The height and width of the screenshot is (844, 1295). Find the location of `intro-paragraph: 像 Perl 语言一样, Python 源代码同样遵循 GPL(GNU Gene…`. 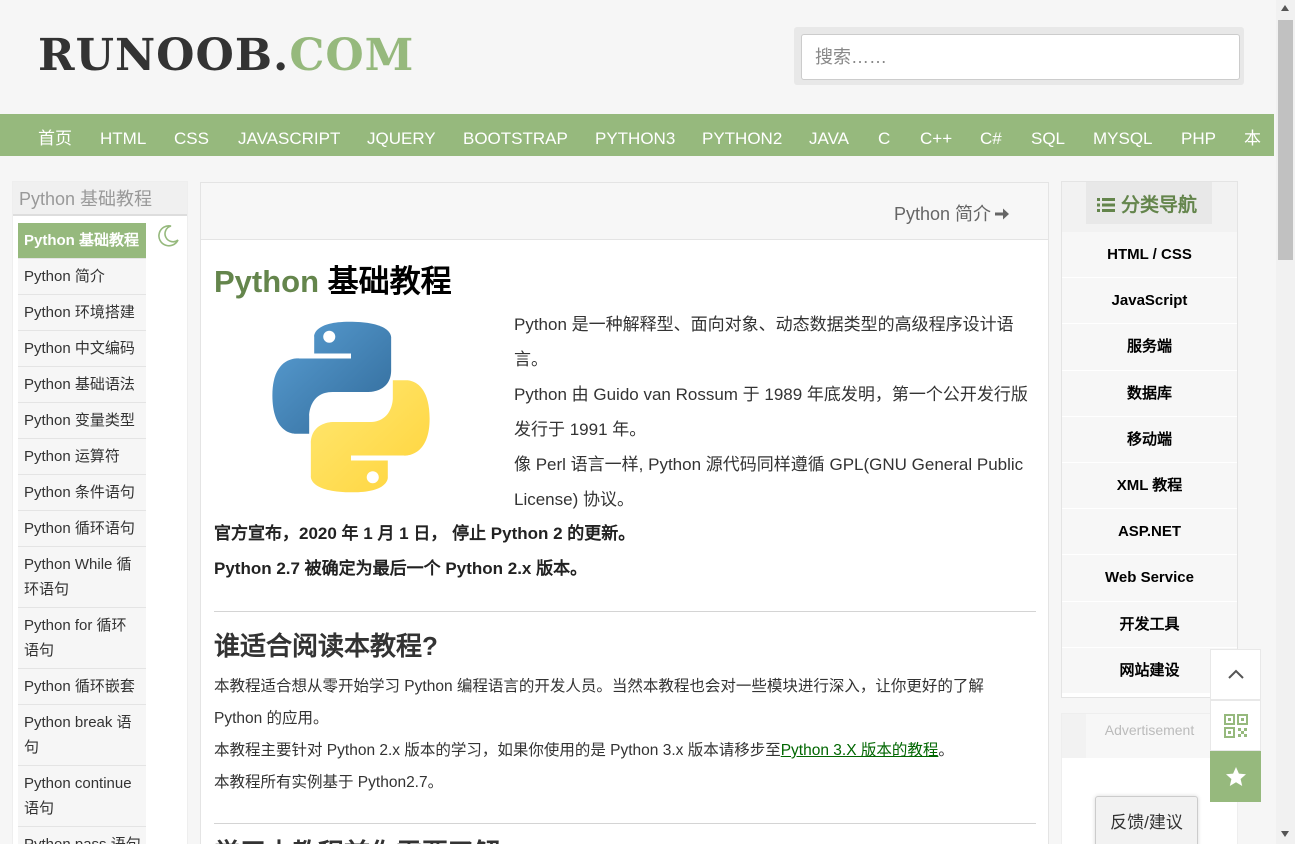

intro-paragraph: 像 Perl 语言一样, Python 源代码同样遵循 GPL(GNU Gene… is located at coordinates (769, 482).